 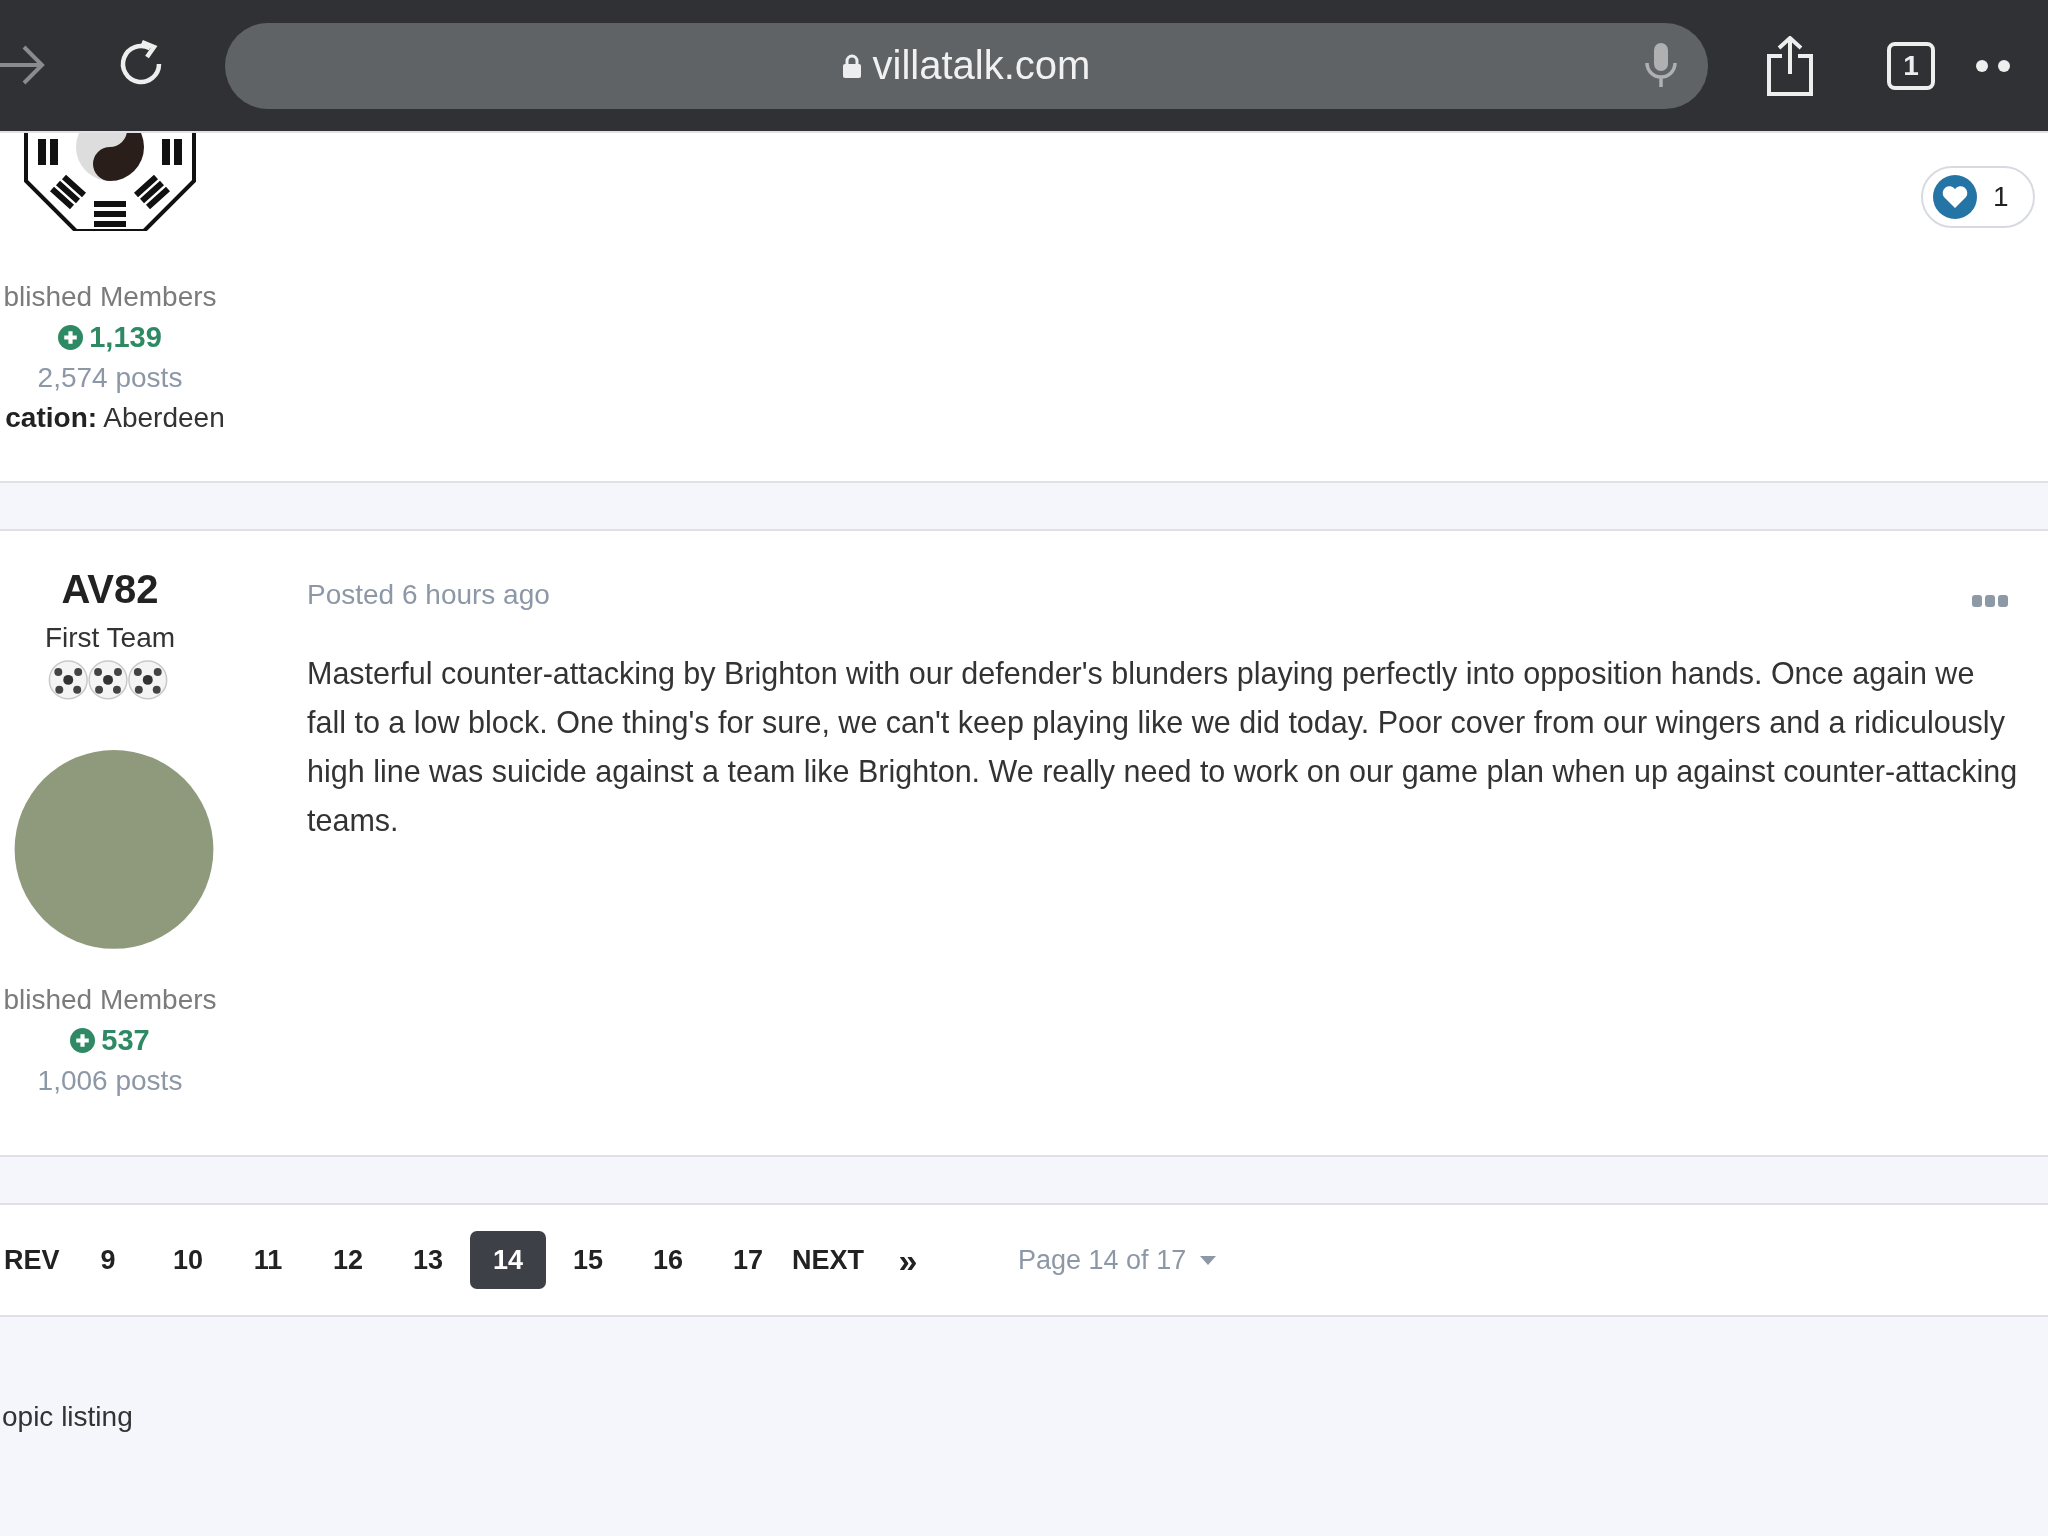 What do you see at coordinates (268, 1260) in the screenshot?
I see `page-link: 11` at bounding box center [268, 1260].